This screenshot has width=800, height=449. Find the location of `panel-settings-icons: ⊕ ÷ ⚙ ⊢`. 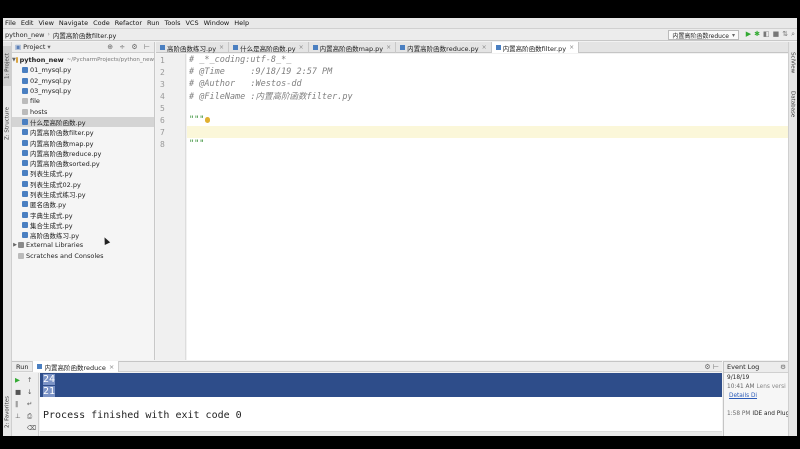

panel-settings-icons: ⊕ ÷ ⚙ ⊢ is located at coordinates (129, 47).